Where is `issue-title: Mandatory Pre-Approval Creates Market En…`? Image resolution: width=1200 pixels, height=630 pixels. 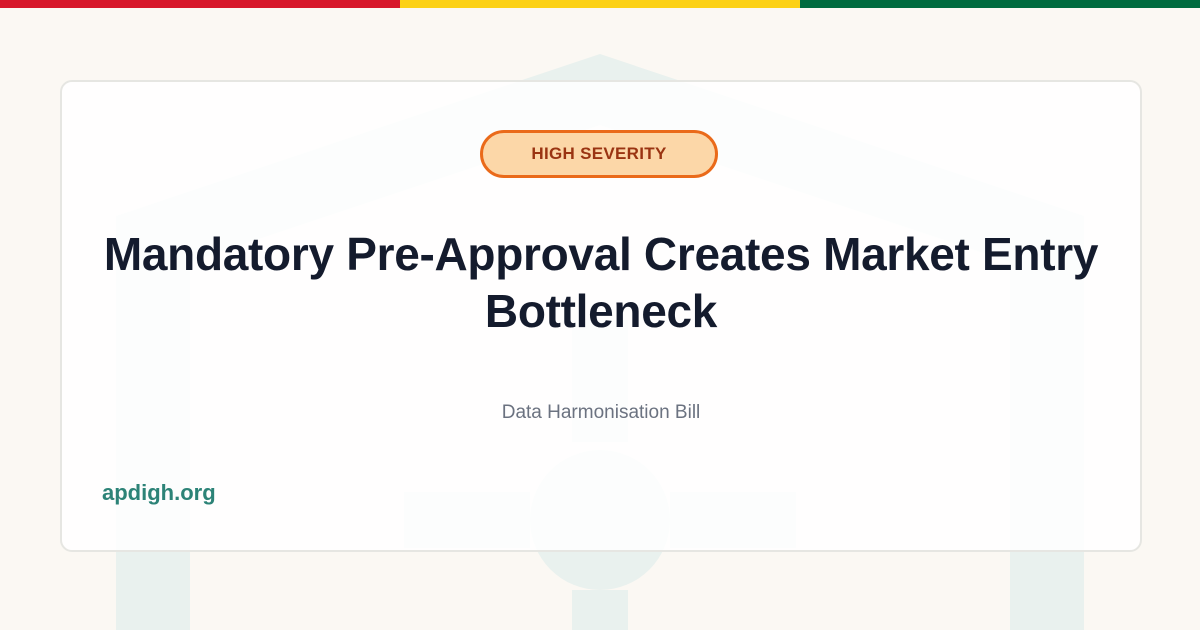
issue-title: Mandatory Pre-Approval Creates Market En… is located at coordinates (601, 282).